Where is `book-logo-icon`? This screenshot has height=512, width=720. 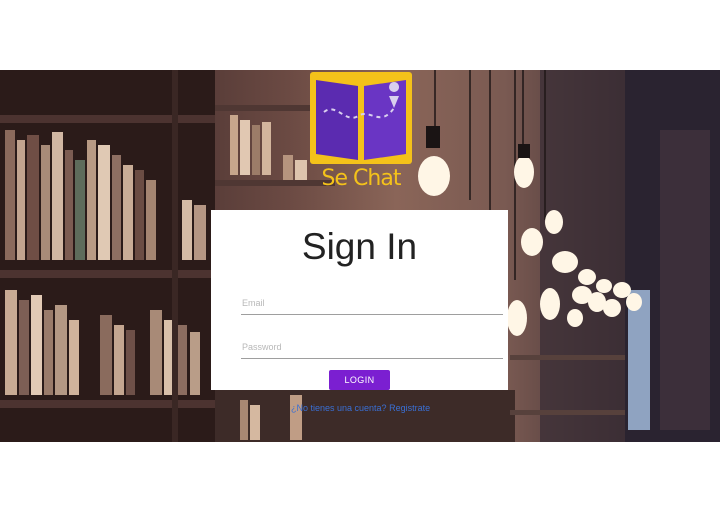 book-logo-icon is located at coordinates (361, 118).